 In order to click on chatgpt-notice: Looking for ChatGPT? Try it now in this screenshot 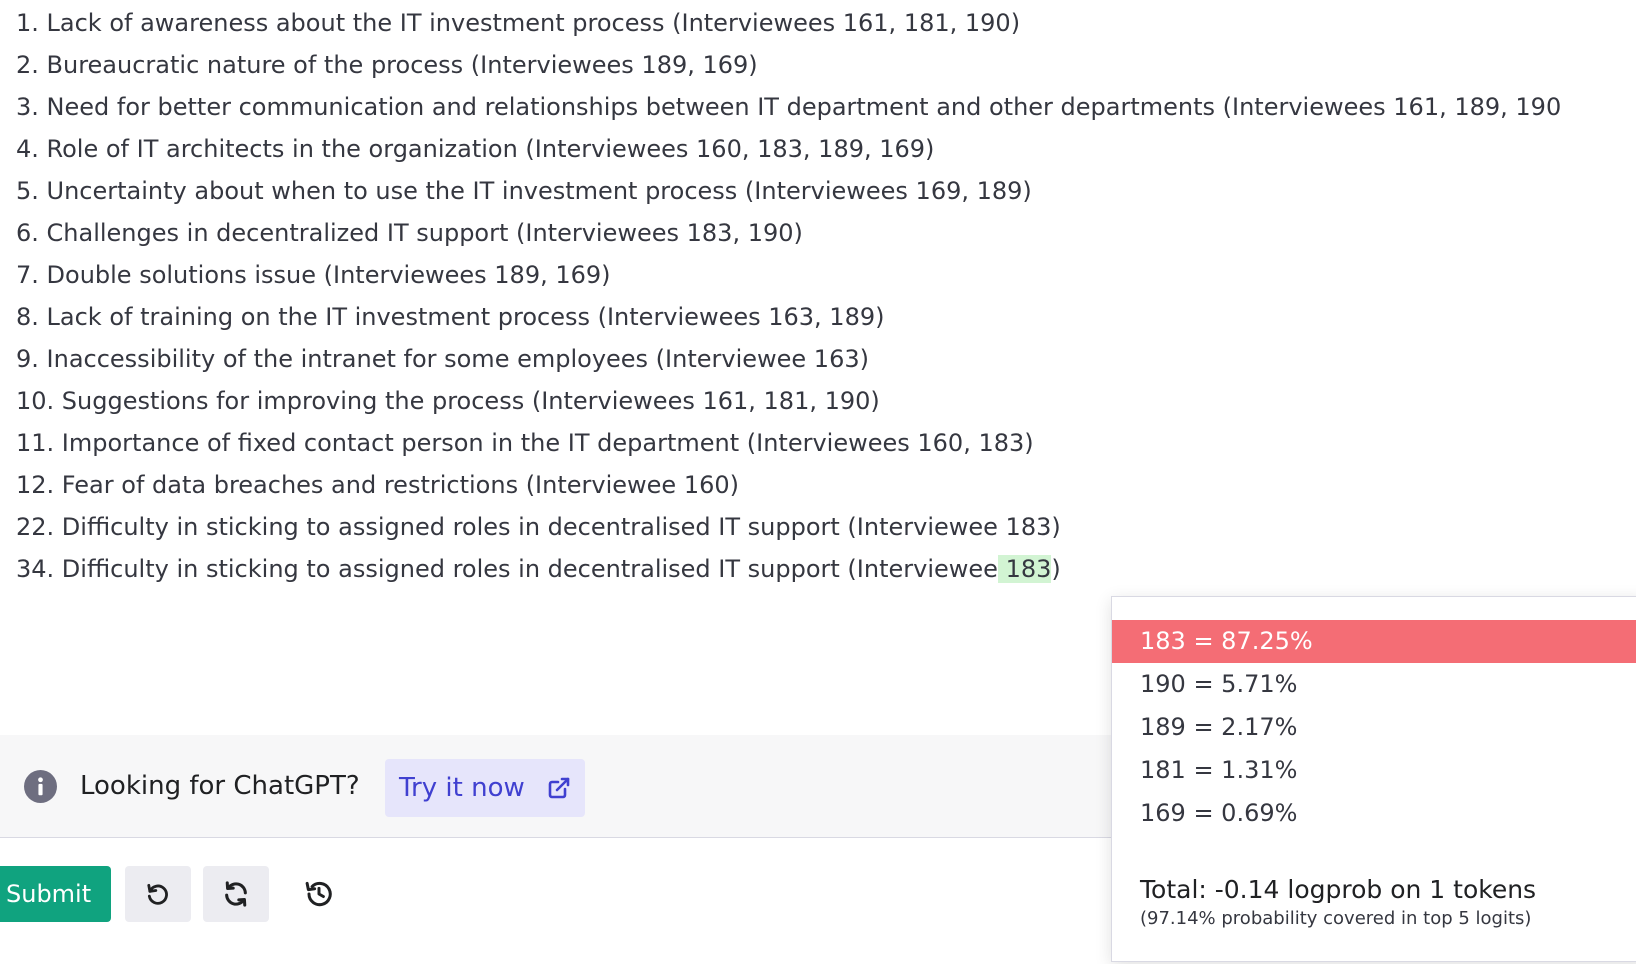, I will do `click(556, 786)`.